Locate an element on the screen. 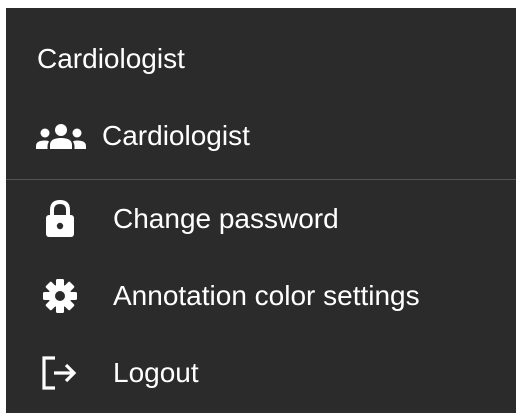  role-label: Cardiologist is located at coordinates (176, 135).